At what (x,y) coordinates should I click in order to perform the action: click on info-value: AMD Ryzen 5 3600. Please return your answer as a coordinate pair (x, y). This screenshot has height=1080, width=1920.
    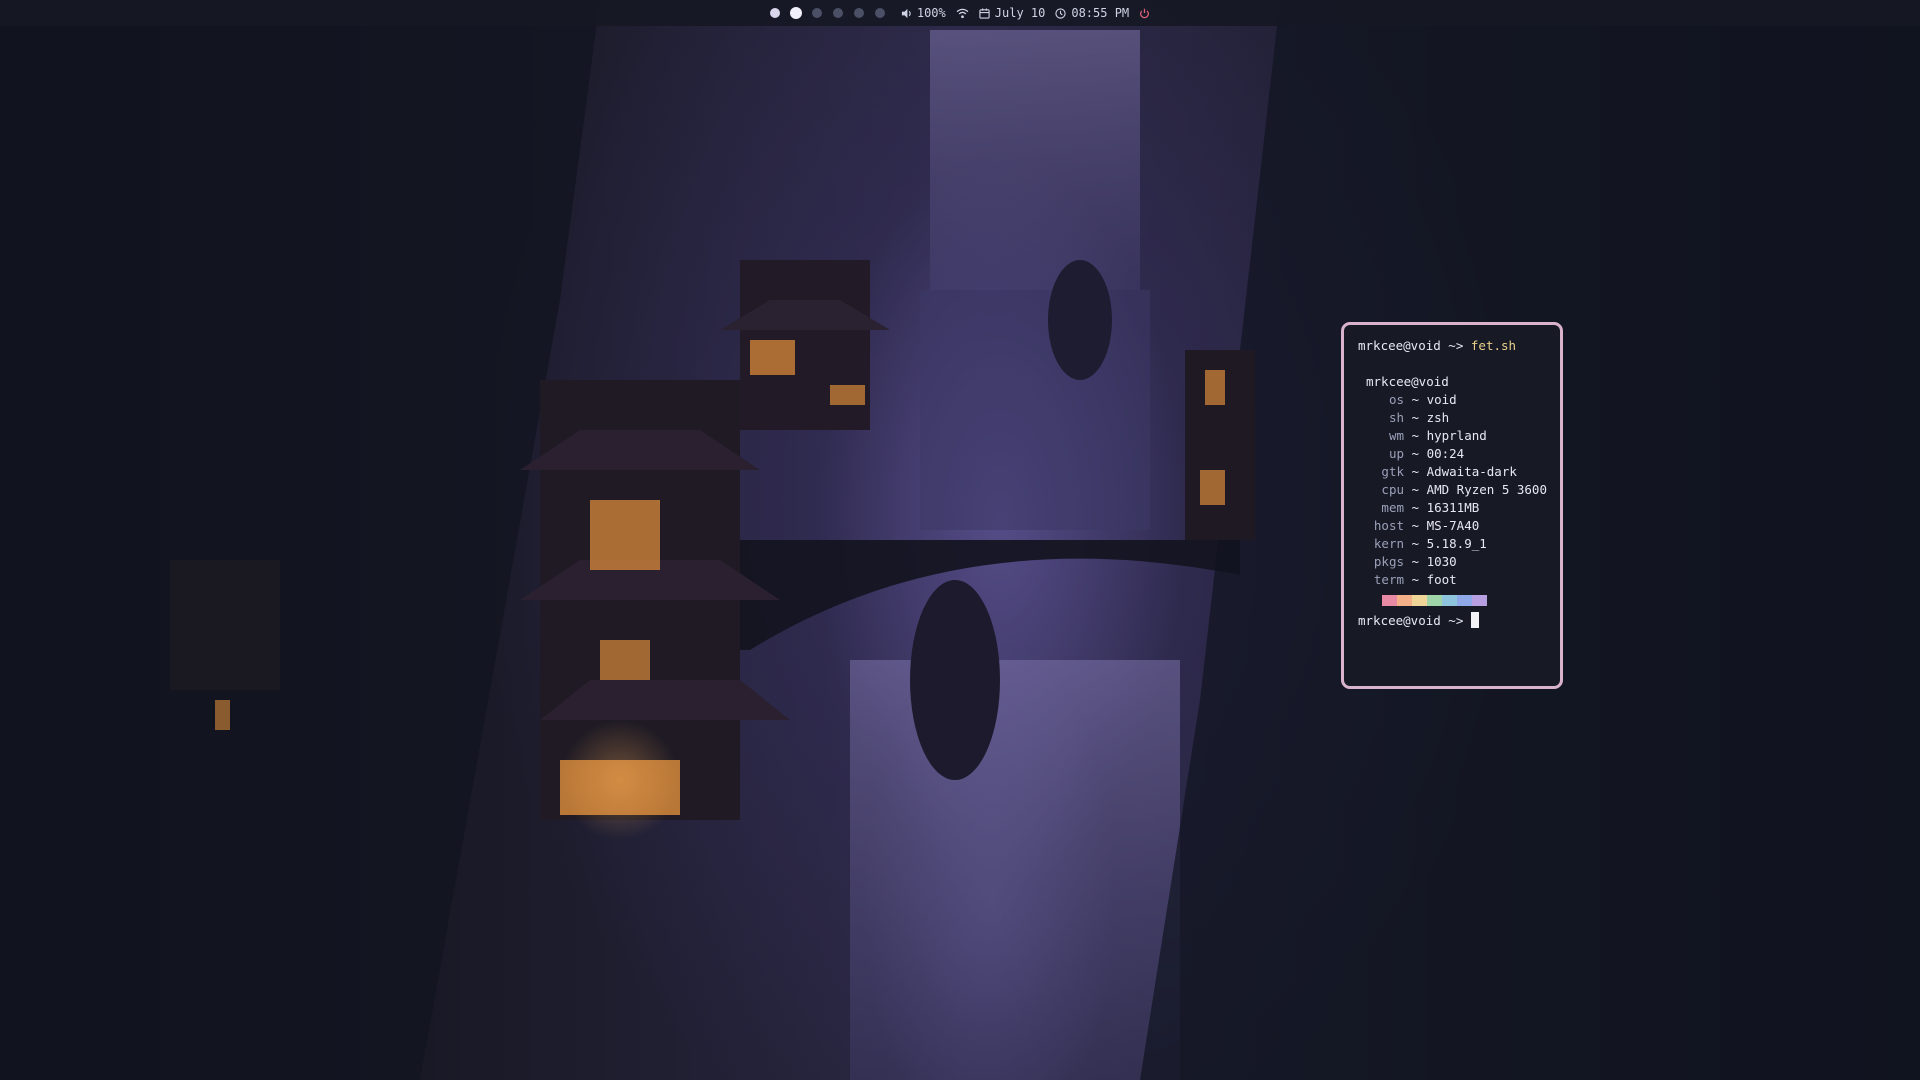
    Looking at the image, I should click on (1486, 489).